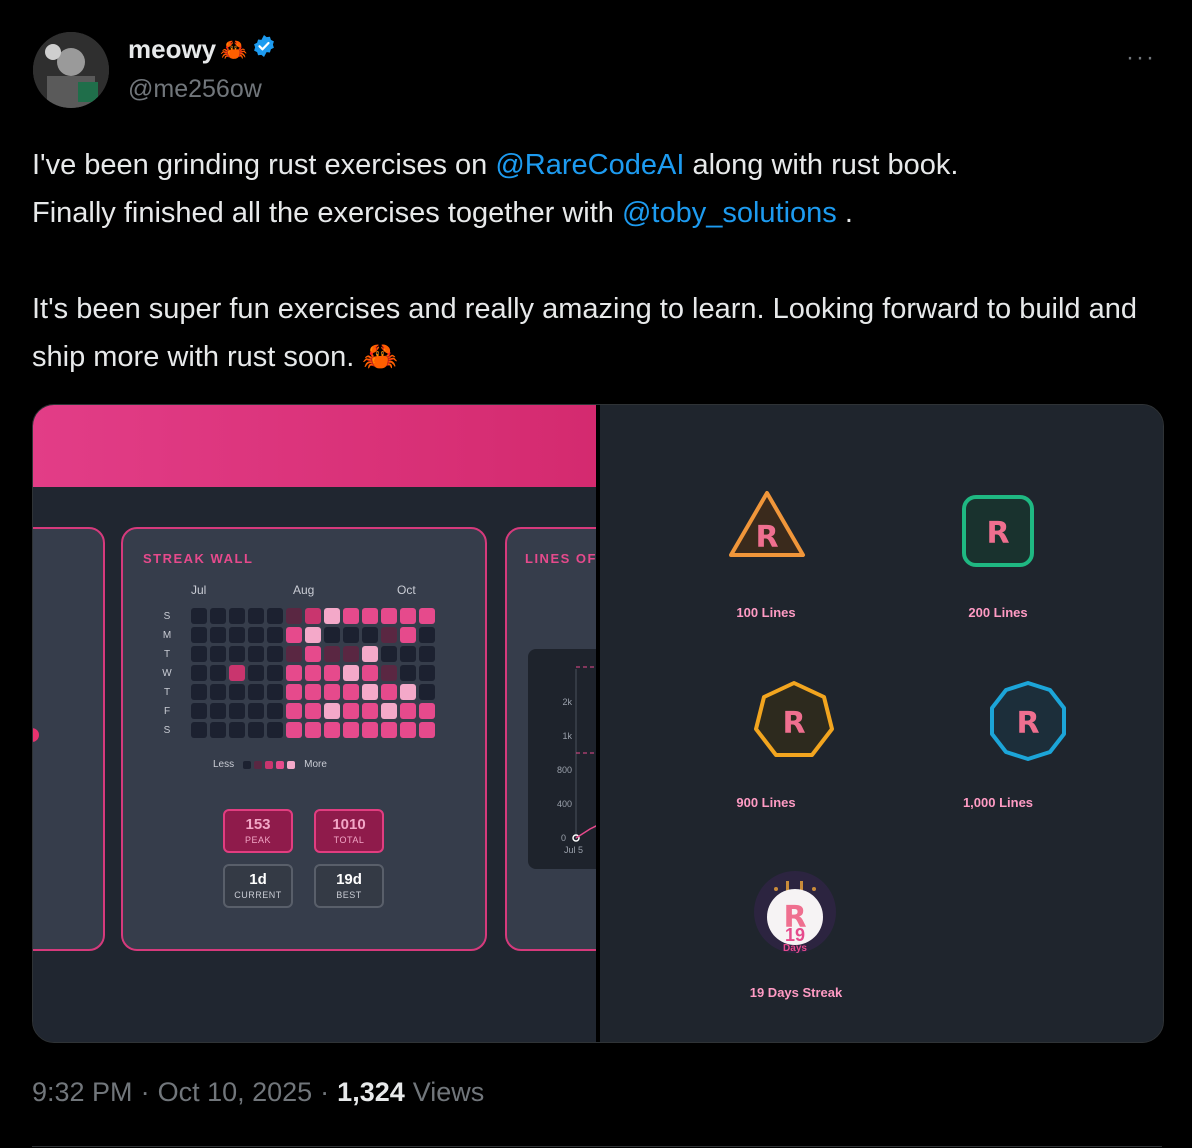 This screenshot has width=1192, height=1148. Describe the element at coordinates (1141, 58) in the screenshot. I see `more-options-icon: ···` at that location.